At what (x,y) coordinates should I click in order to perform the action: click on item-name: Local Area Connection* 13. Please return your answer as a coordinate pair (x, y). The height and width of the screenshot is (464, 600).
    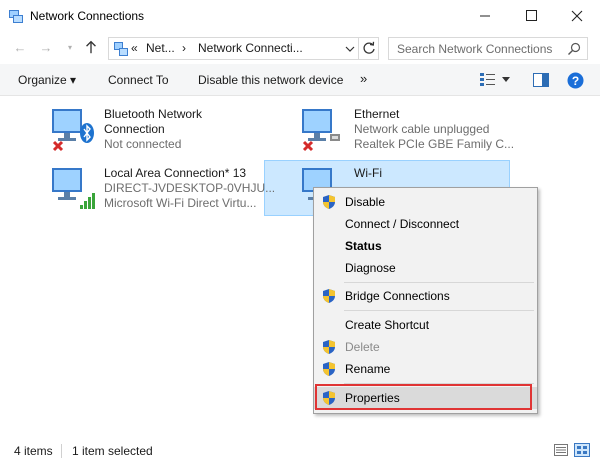
    Looking at the image, I should click on (175, 173).